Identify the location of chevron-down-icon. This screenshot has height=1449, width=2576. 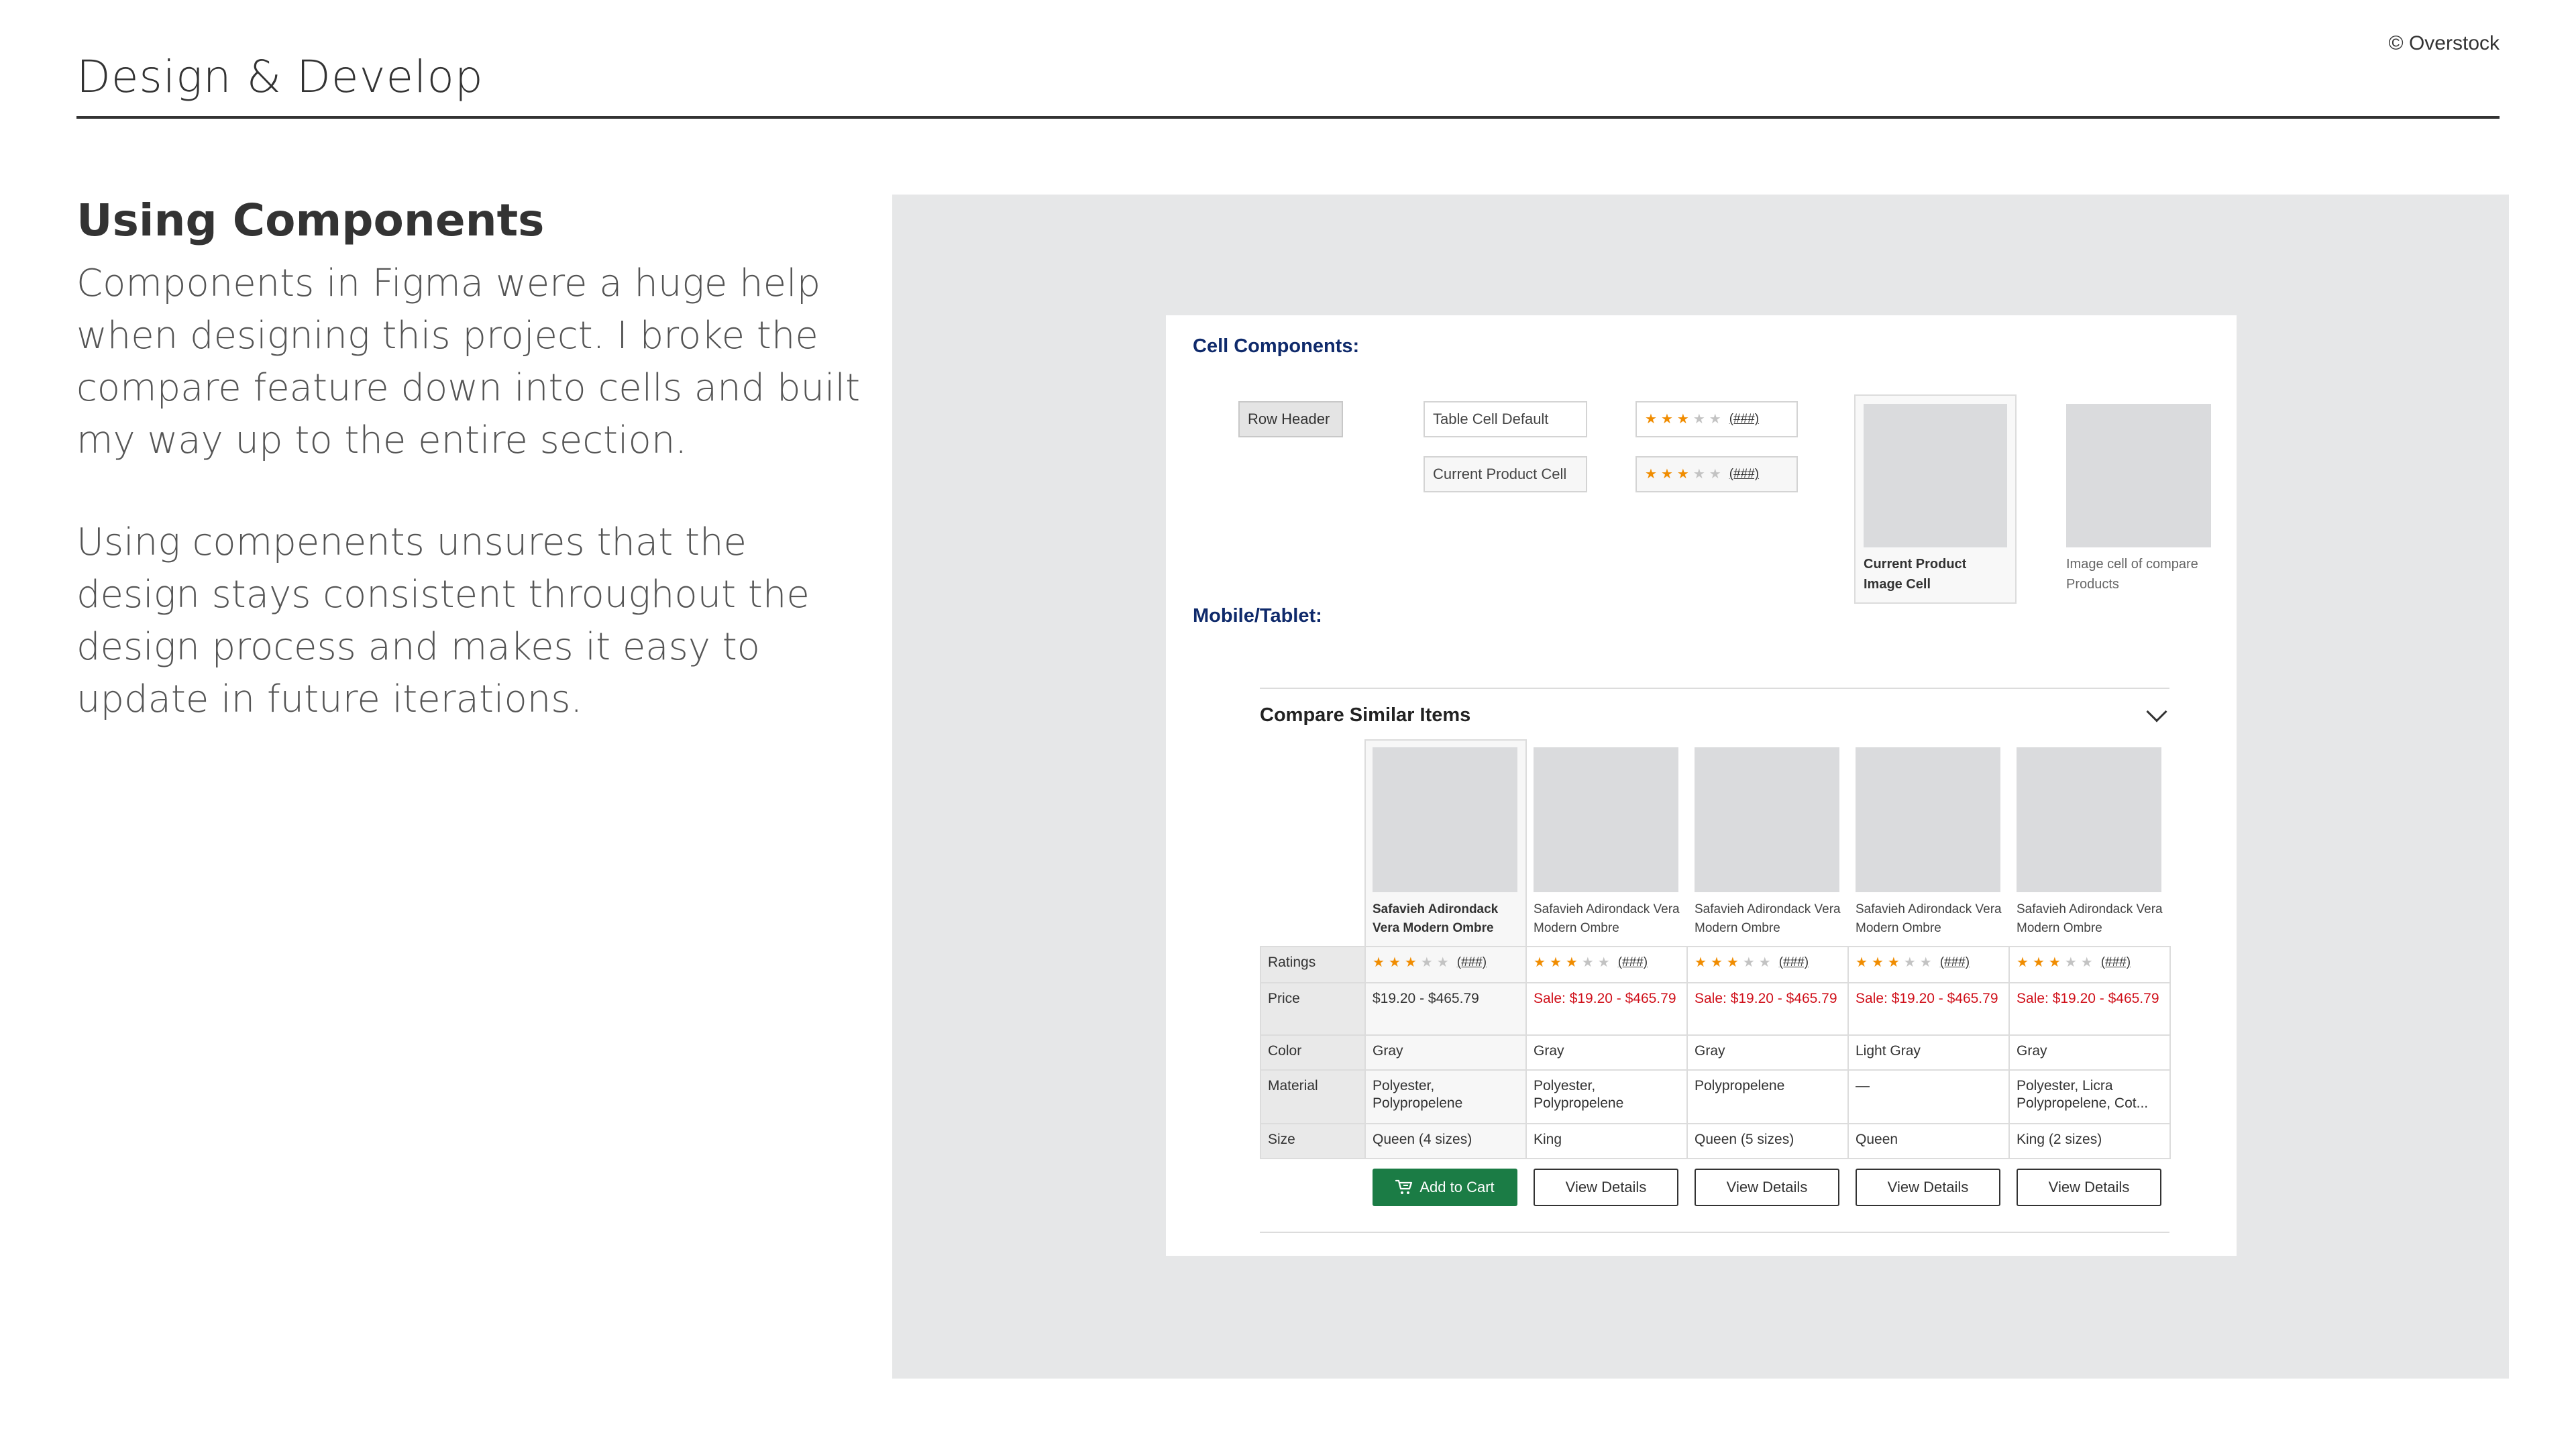
(2156, 711).